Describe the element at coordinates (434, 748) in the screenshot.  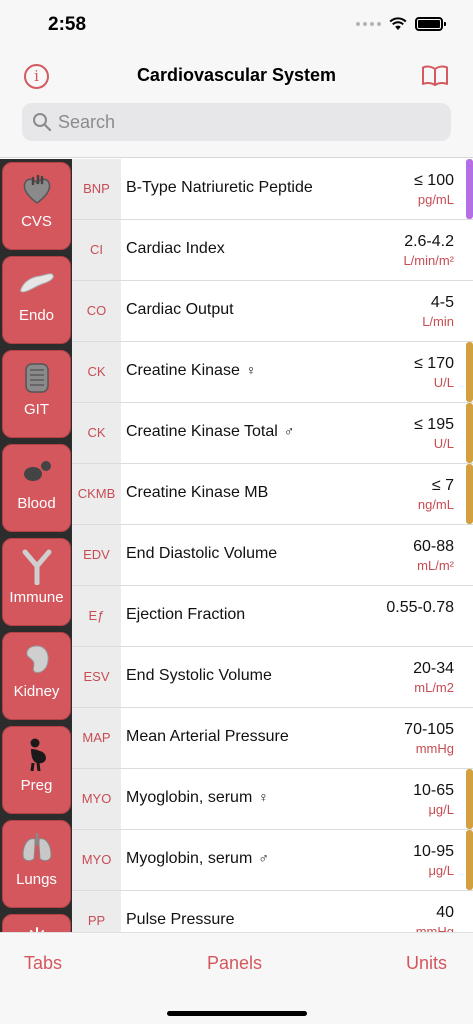
I see `row-unit: mmHg` at that location.